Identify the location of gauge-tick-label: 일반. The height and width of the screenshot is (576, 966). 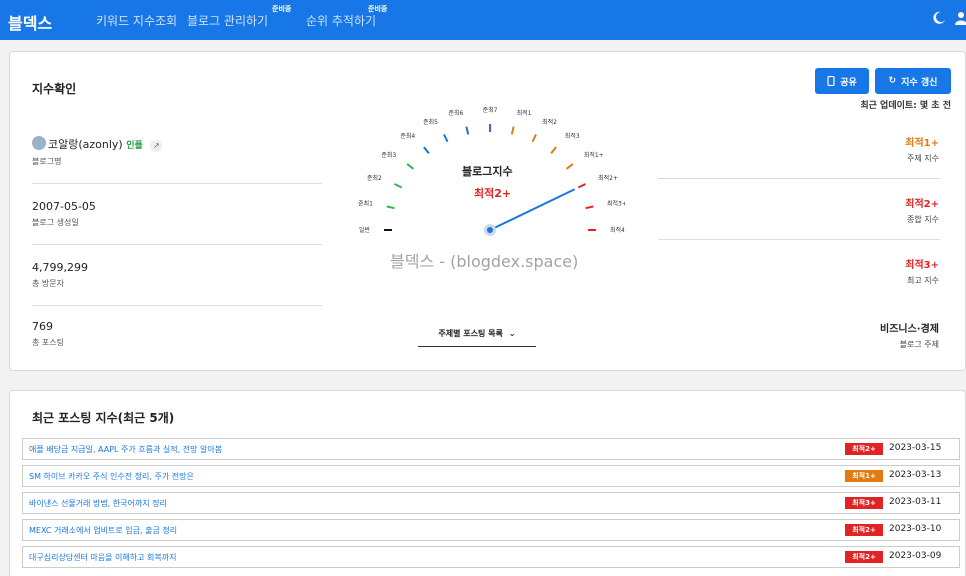
(365, 230).